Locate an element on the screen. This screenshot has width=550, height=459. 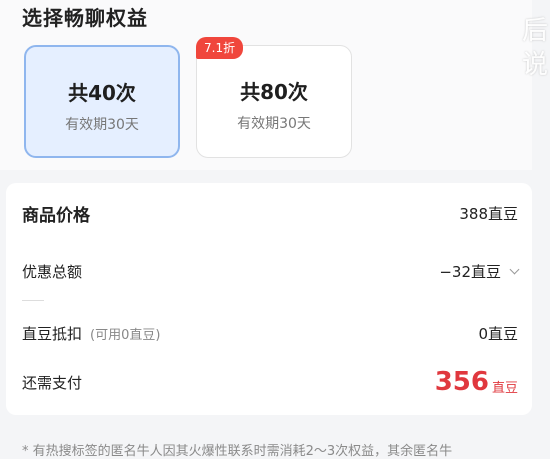
deduct-label-wrap: 直豆抵扣 (可用0直豆) is located at coordinates (91, 333).